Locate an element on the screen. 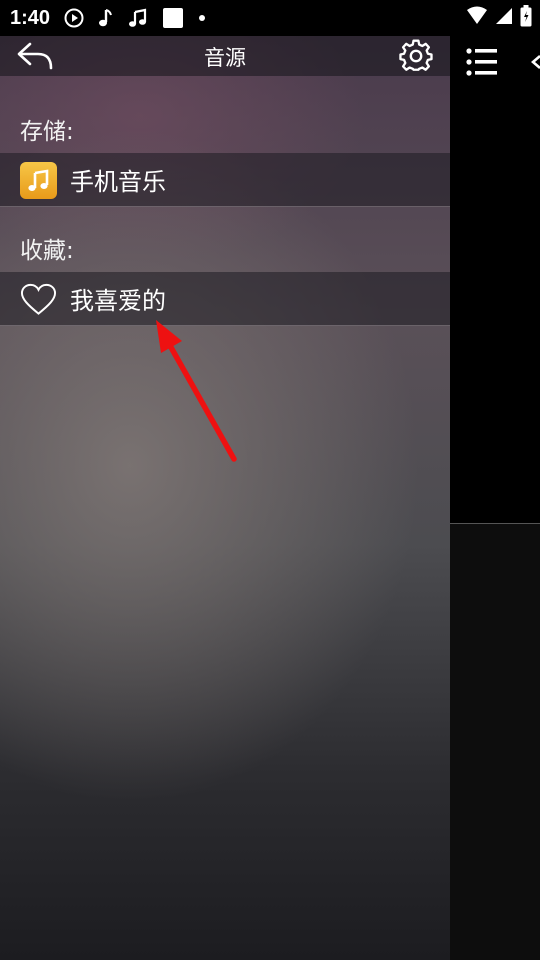 The image size is (540, 960). gear-icon is located at coordinates (416, 55).